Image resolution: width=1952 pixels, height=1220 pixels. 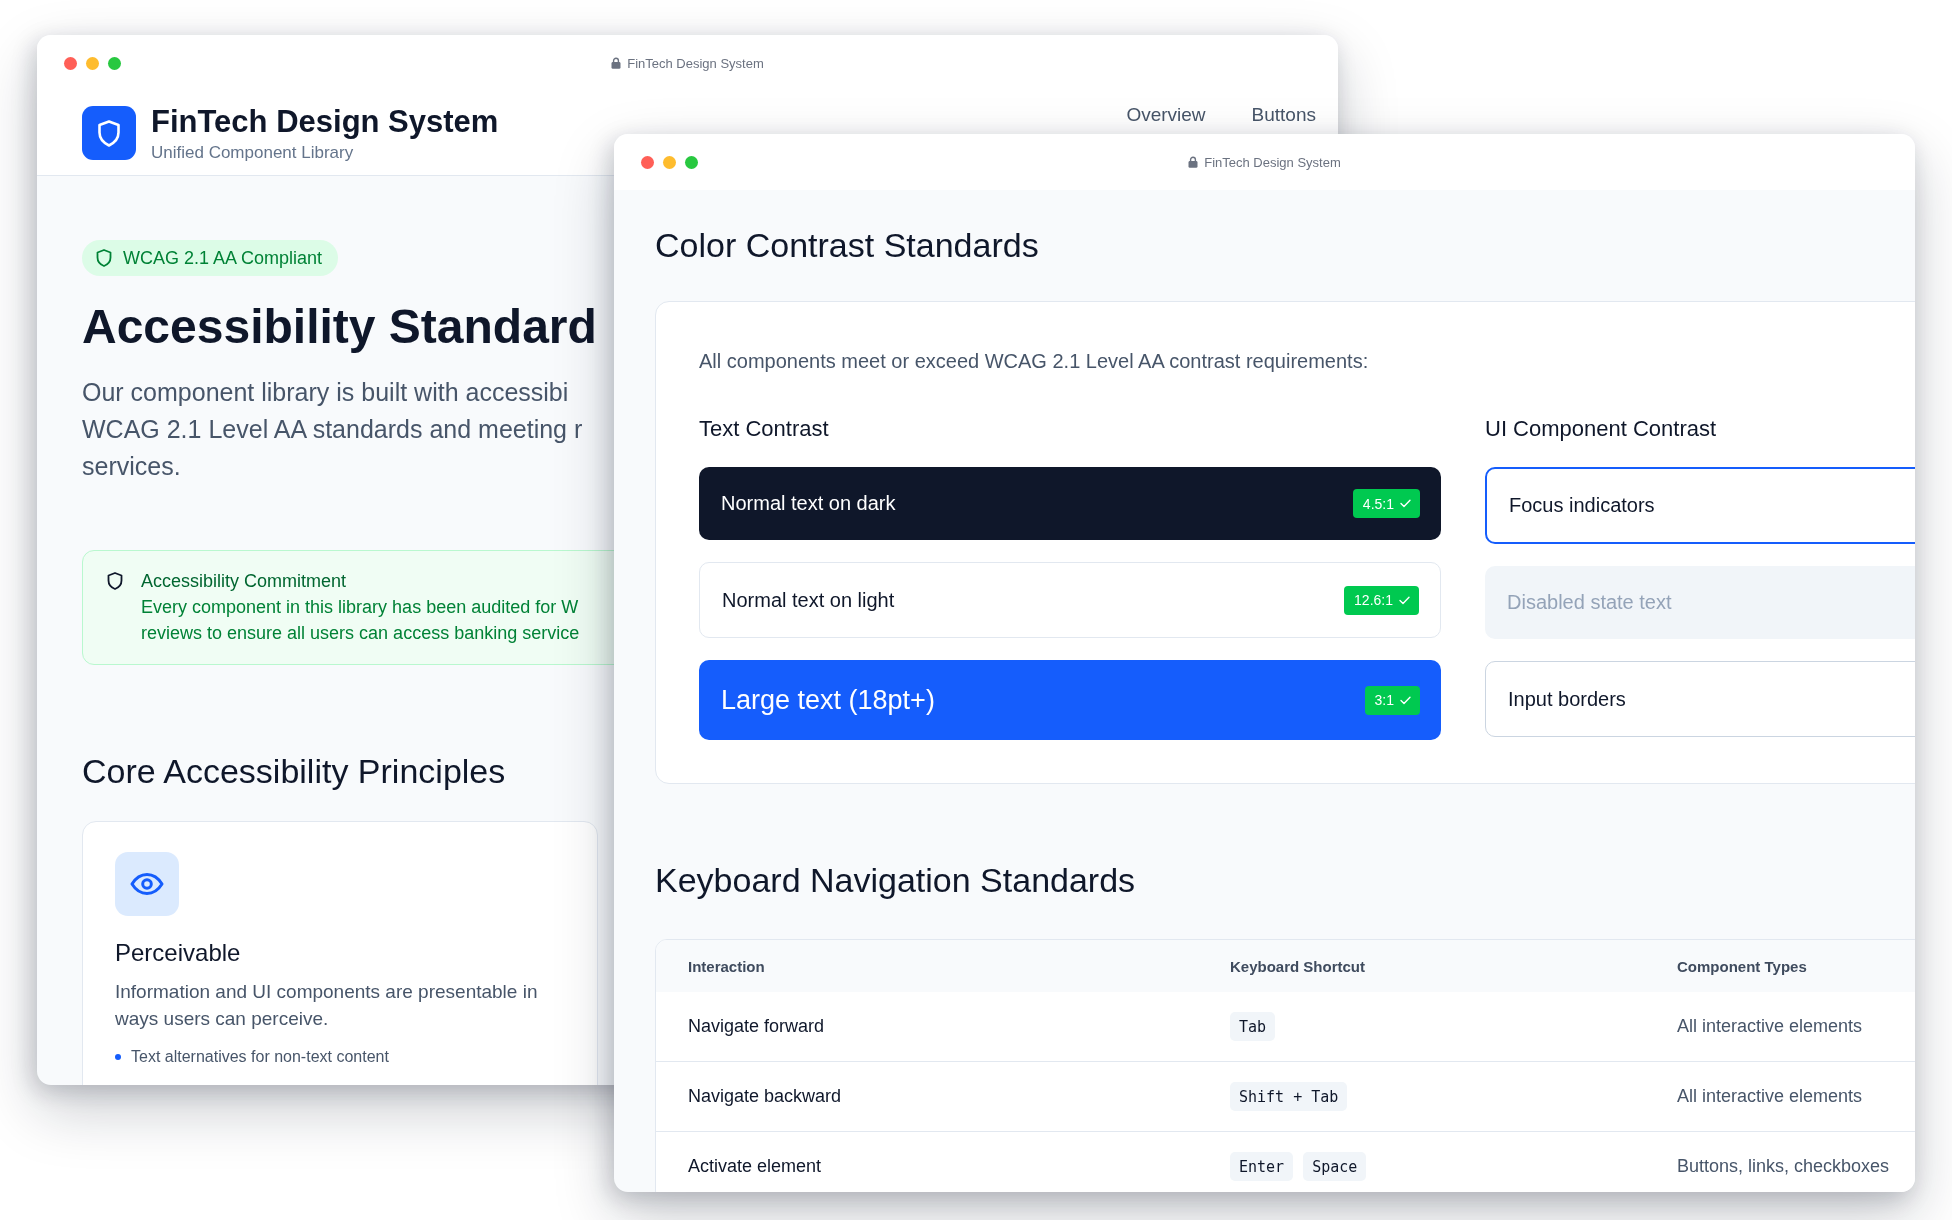 What do you see at coordinates (178, 953) in the screenshot?
I see `card-title: Perceivable` at bounding box center [178, 953].